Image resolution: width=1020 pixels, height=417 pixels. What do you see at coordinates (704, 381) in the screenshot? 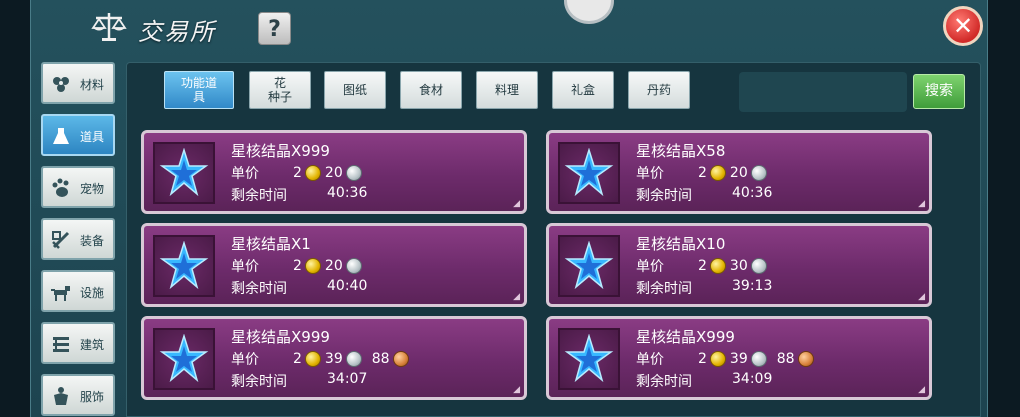
I see `time-row: 剩余时间 34:09` at bounding box center [704, 381].